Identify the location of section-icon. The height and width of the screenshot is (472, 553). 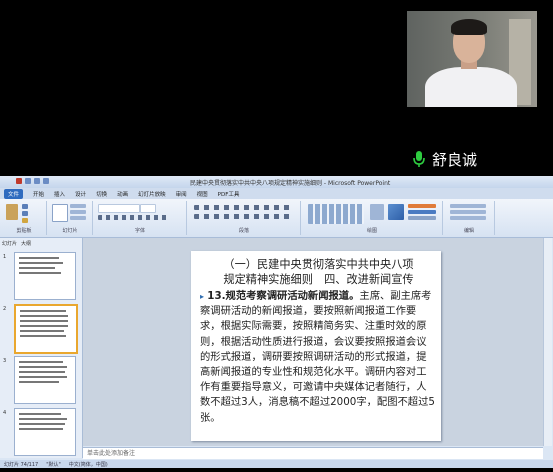
(78, 218).